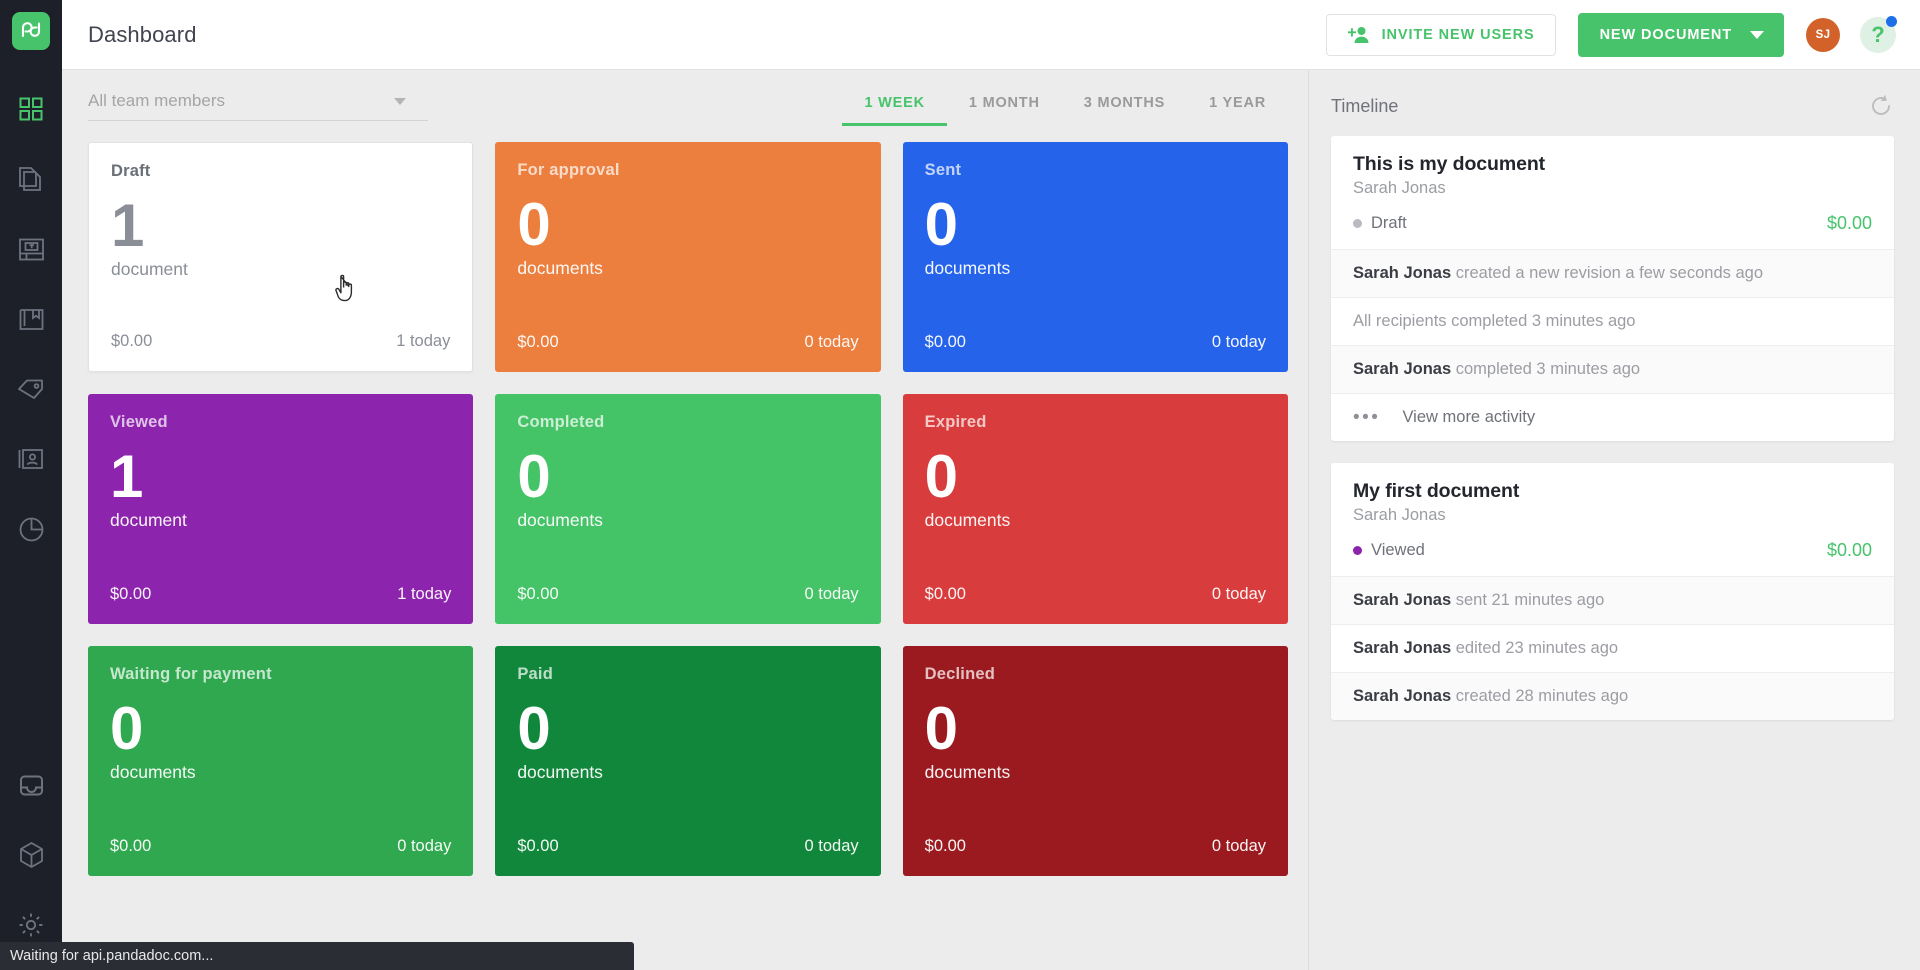 Image resolution: width=1920 pixels, height=970 pixels. What do you see at coordinates (688, 761) in the screenshot?
I see `status-card: Paid 0 documents $0.00 0 today` at bounding box center [688, 761].